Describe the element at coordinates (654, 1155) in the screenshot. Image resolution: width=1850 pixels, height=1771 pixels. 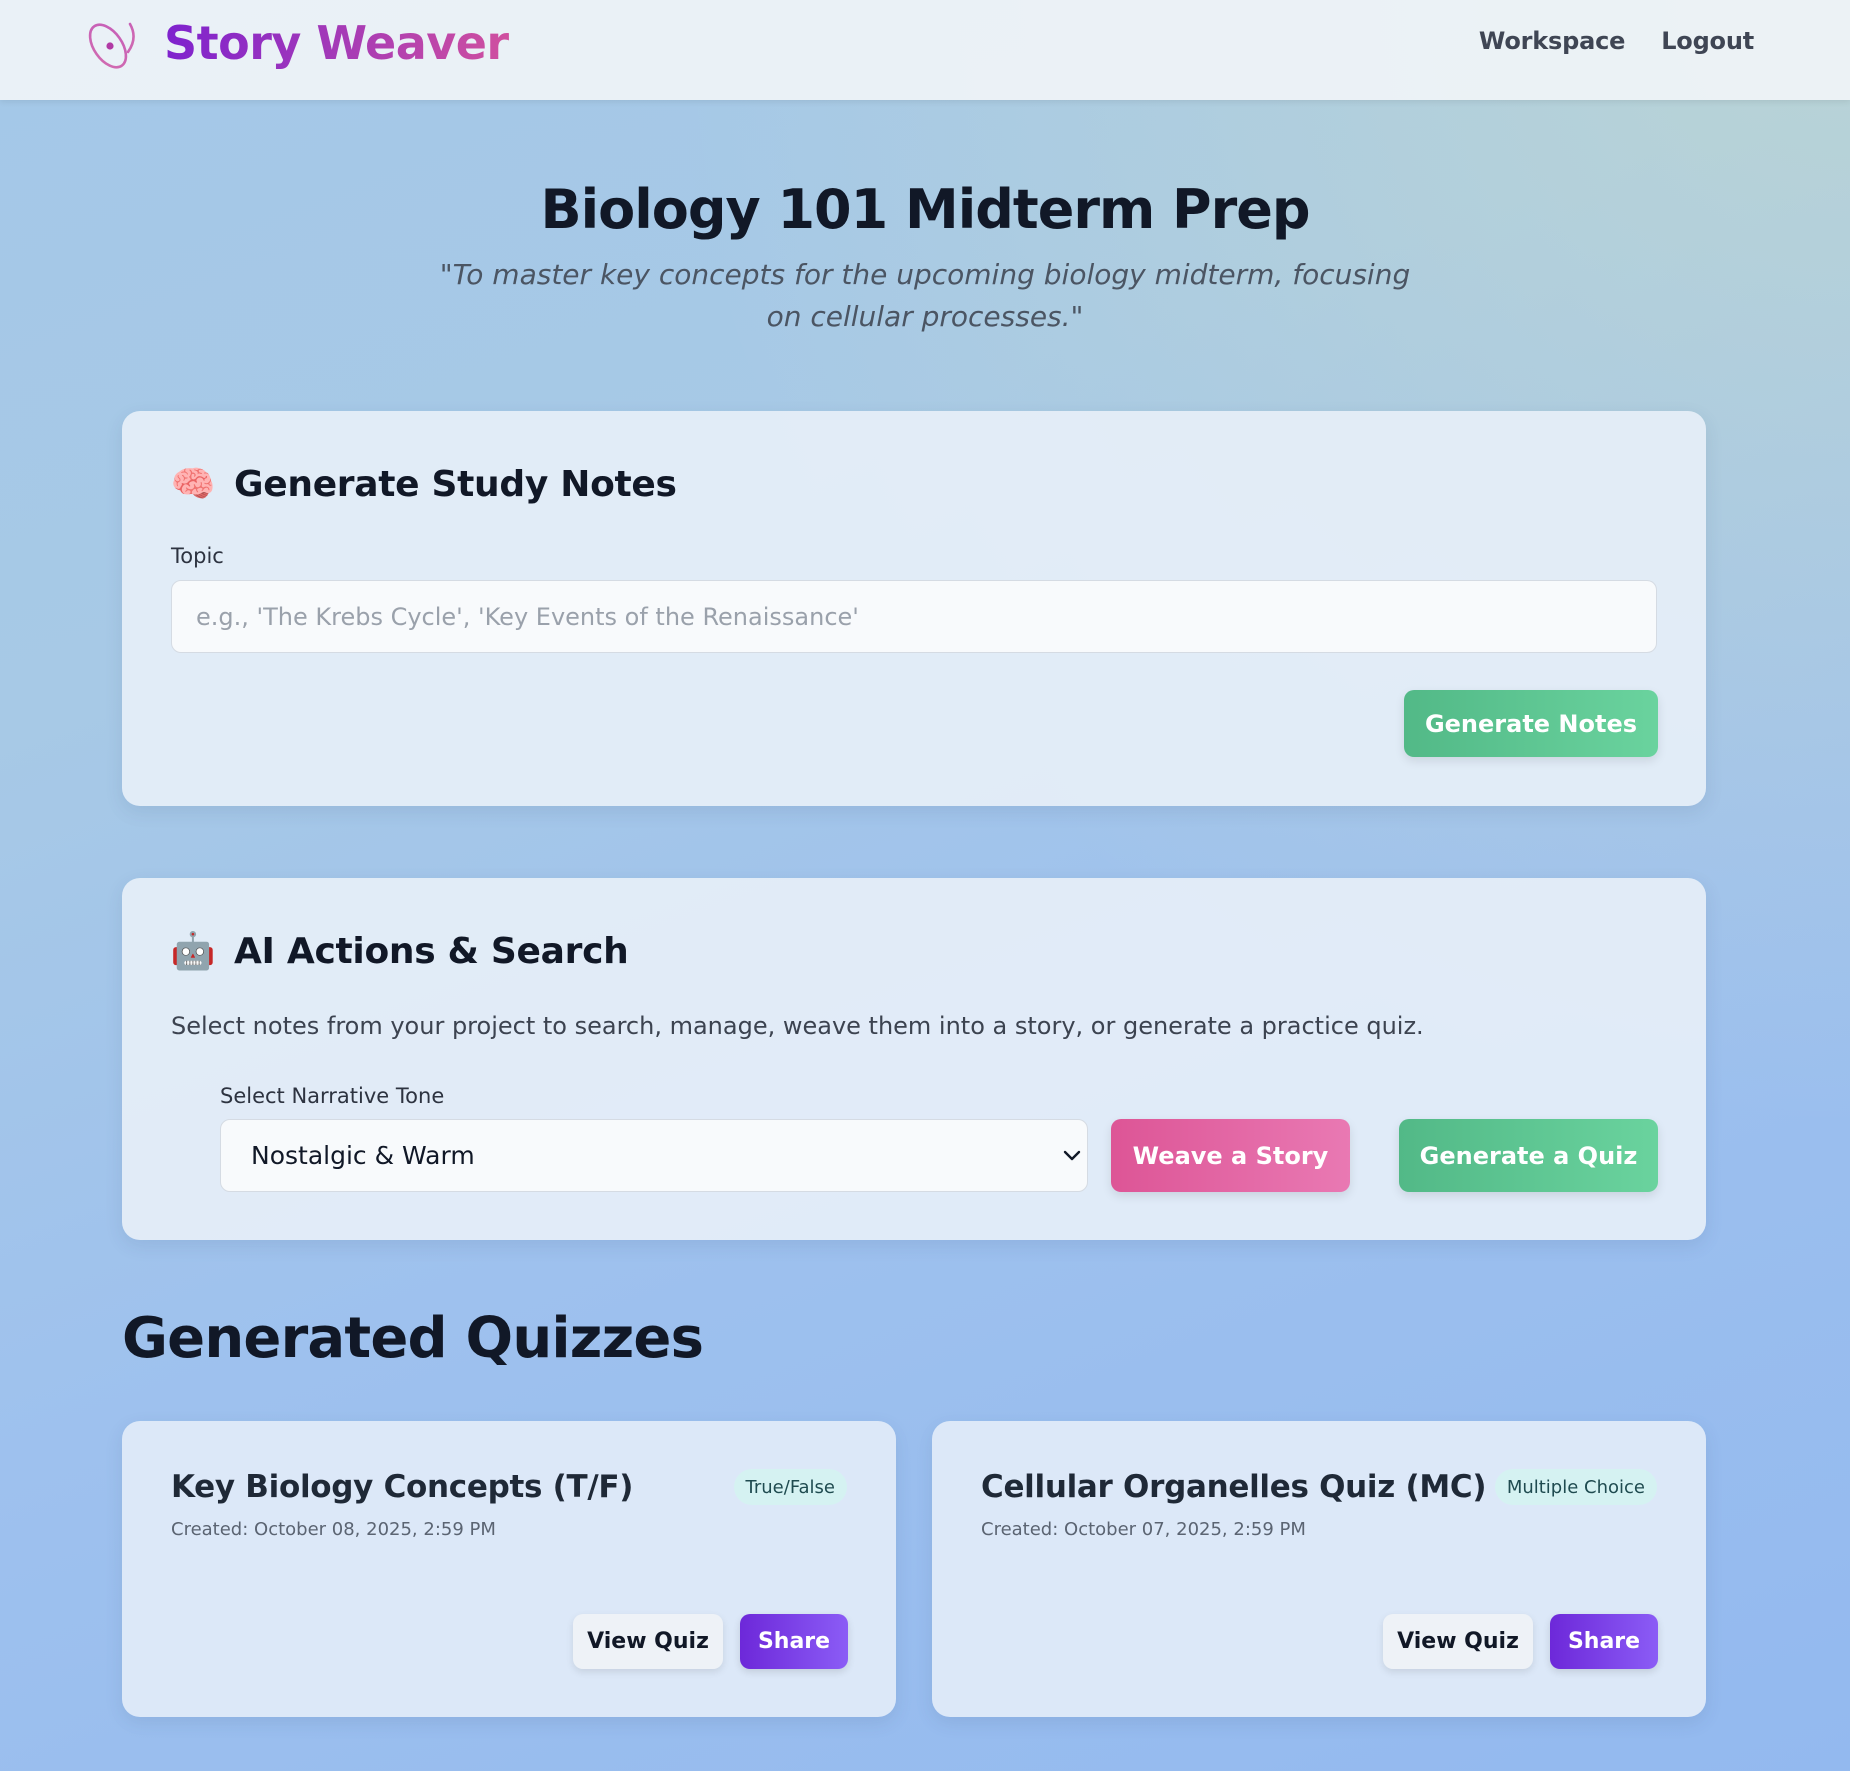
I see `narrative-tone-select: Nostalgic & Warm` at that location.